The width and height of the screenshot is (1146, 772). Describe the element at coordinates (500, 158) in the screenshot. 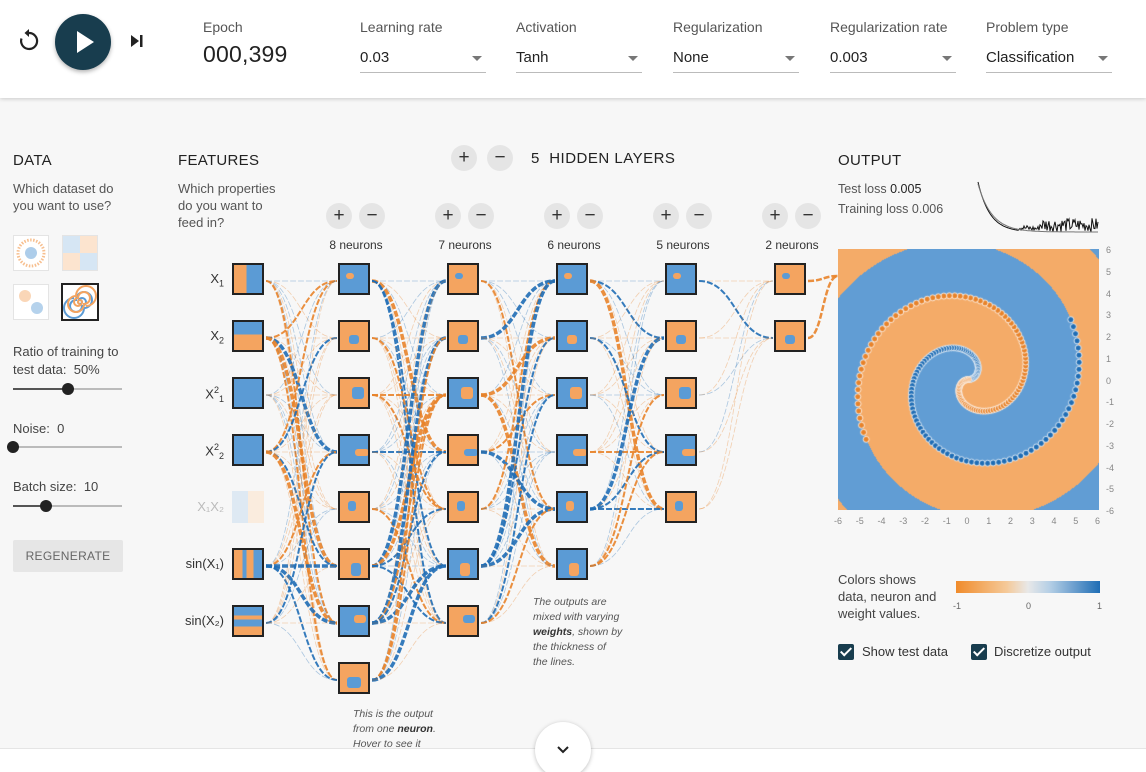

I see `remove-layer-button: −` at that location.